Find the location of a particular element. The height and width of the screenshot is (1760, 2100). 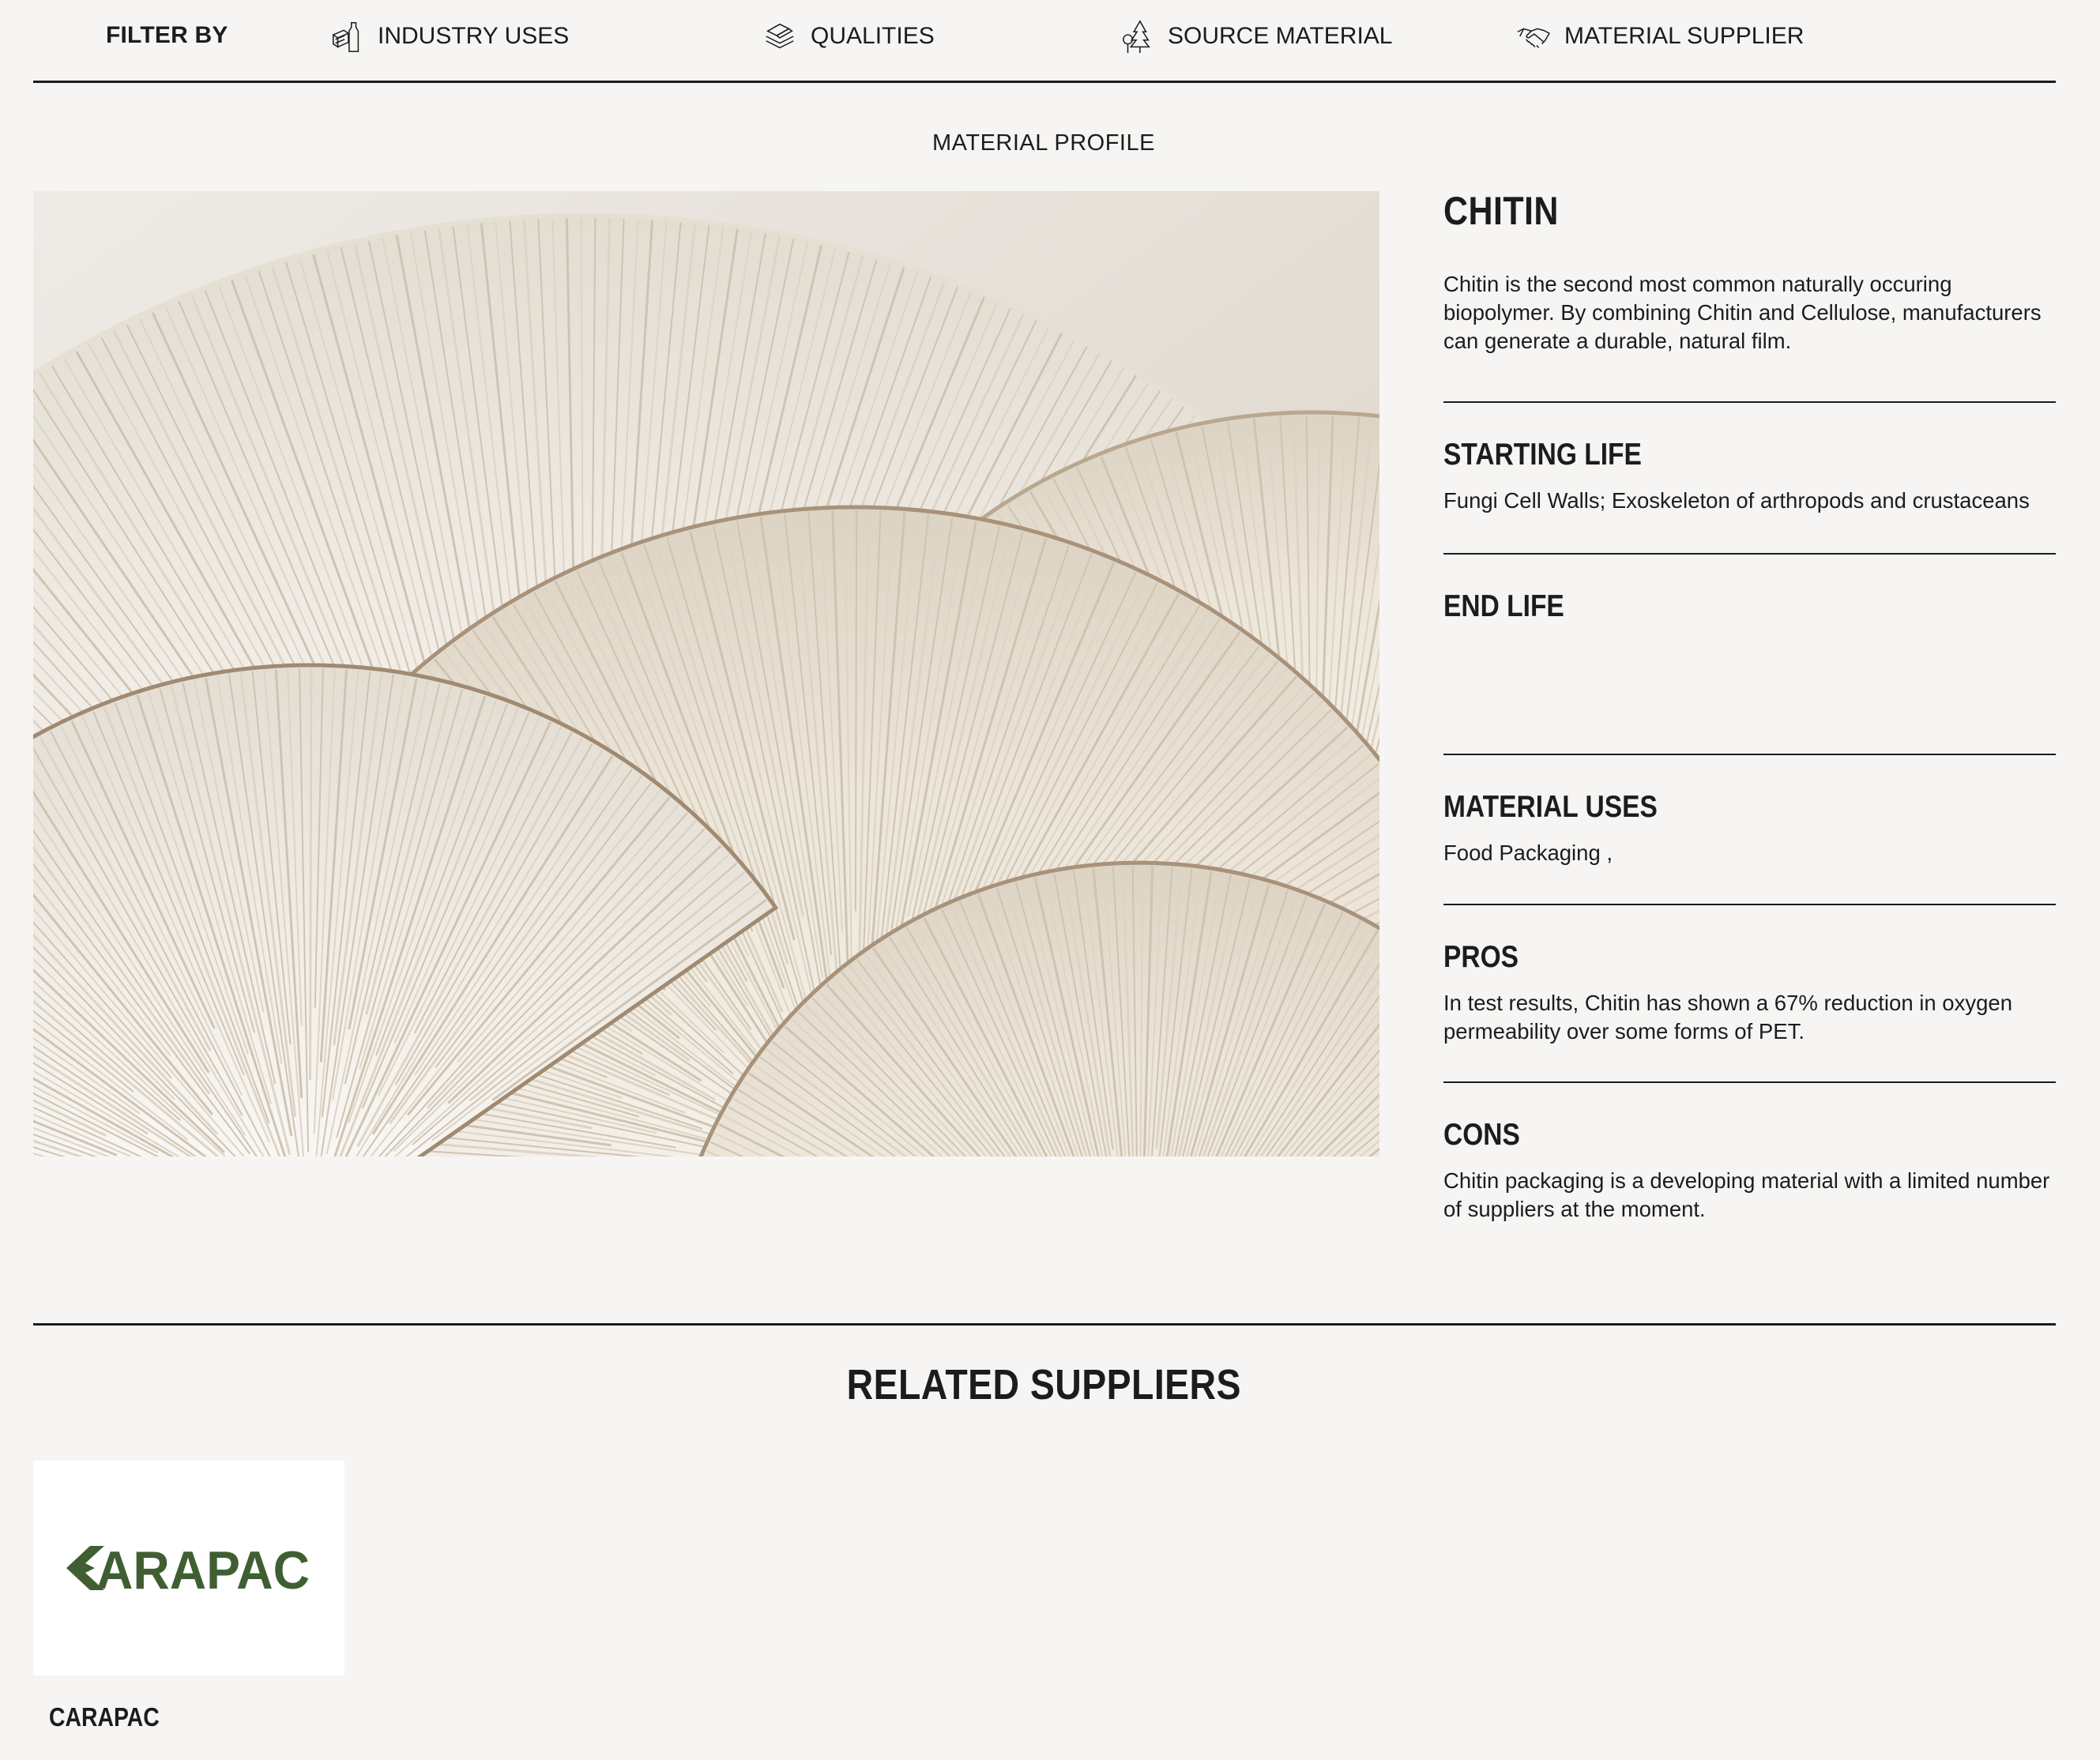

filter-source-material: SOURCE MATERIAL is located at coordinates (1256, 36).